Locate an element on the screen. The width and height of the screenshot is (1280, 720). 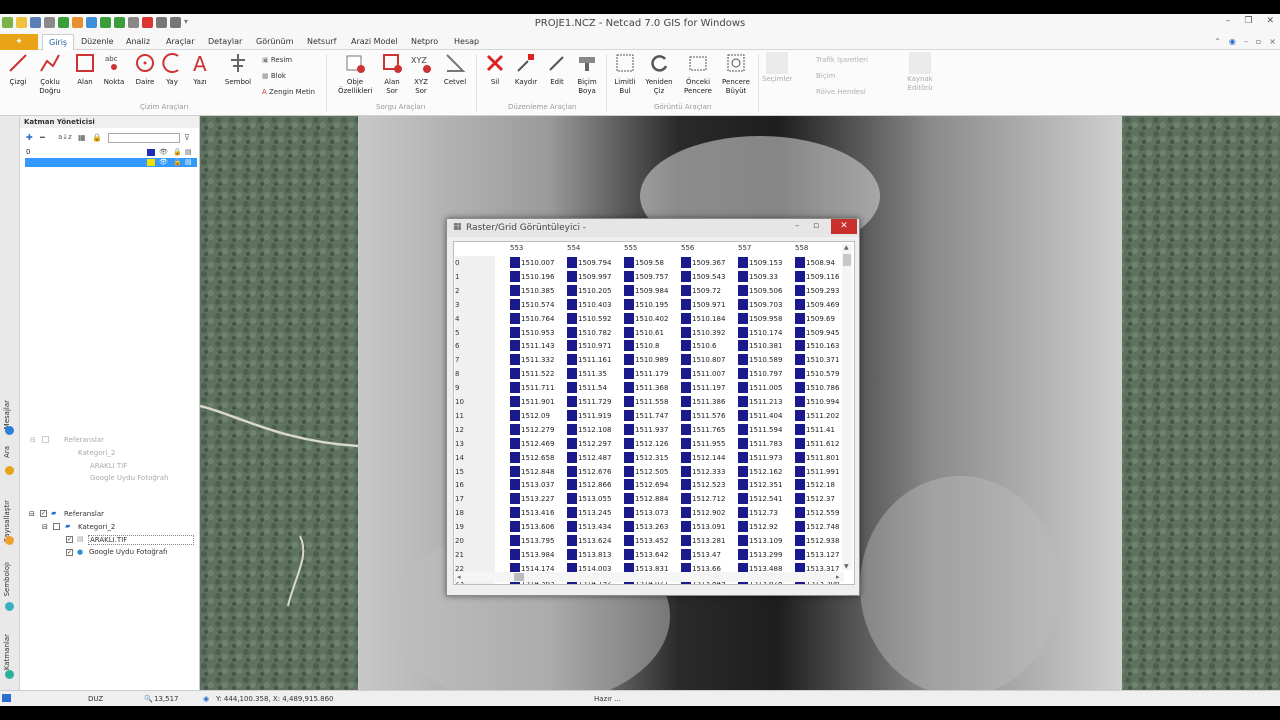
grid-cell: 1511.919 is located at coordinates (589, 415).